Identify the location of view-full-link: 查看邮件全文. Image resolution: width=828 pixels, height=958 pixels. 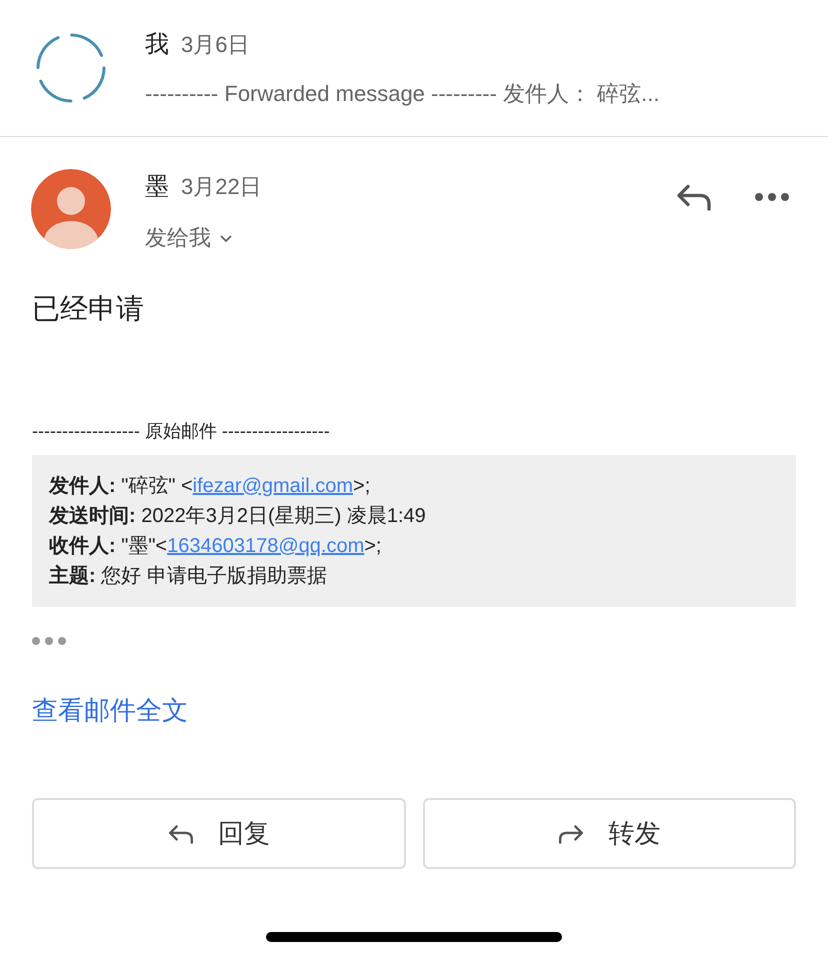
(110, 710).